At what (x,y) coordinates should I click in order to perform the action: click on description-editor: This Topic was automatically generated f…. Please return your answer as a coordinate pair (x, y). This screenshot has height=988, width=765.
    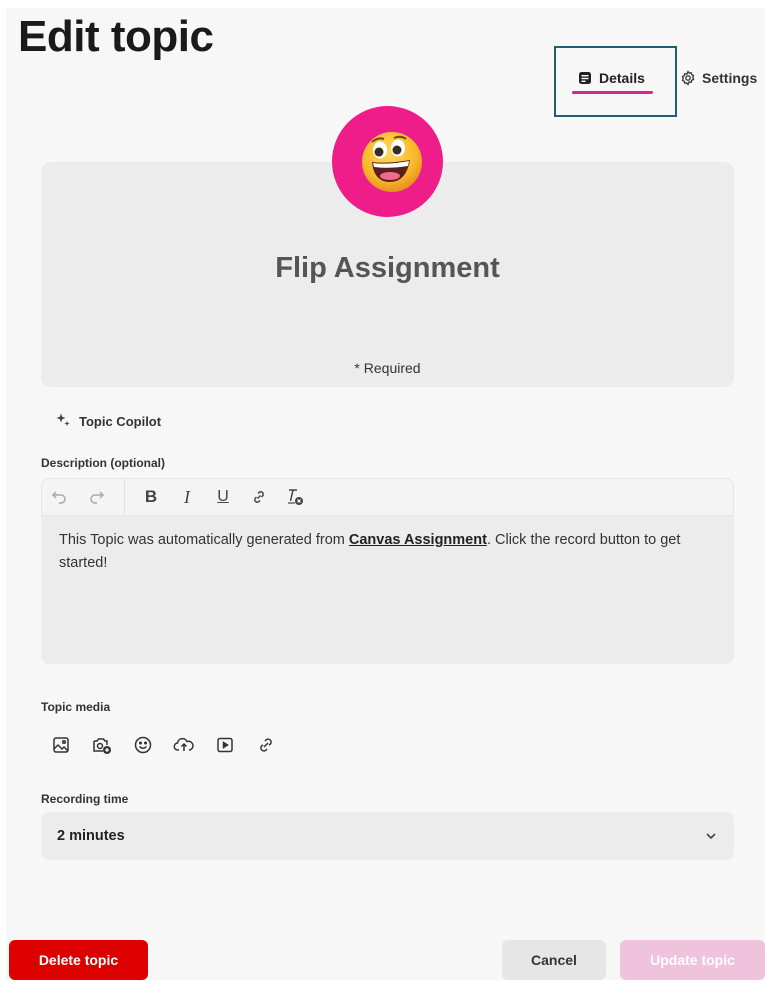
    Looking at the image, I should click on (387, 590).